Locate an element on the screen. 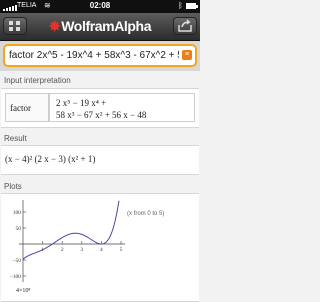 The image size is (320, 302). x-tick-label: 2 is located at coordinates (62, 250).